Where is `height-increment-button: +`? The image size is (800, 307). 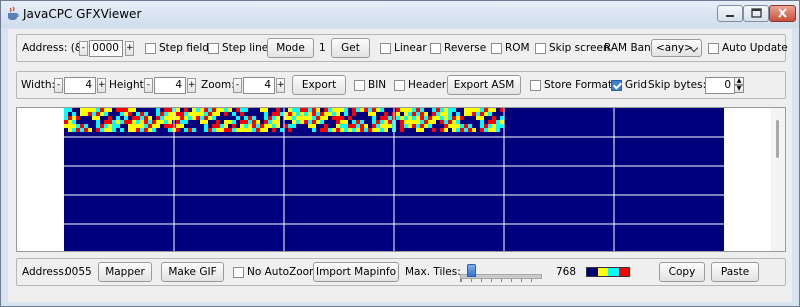
height-increment-button: + is located at coordinates (191, 85).